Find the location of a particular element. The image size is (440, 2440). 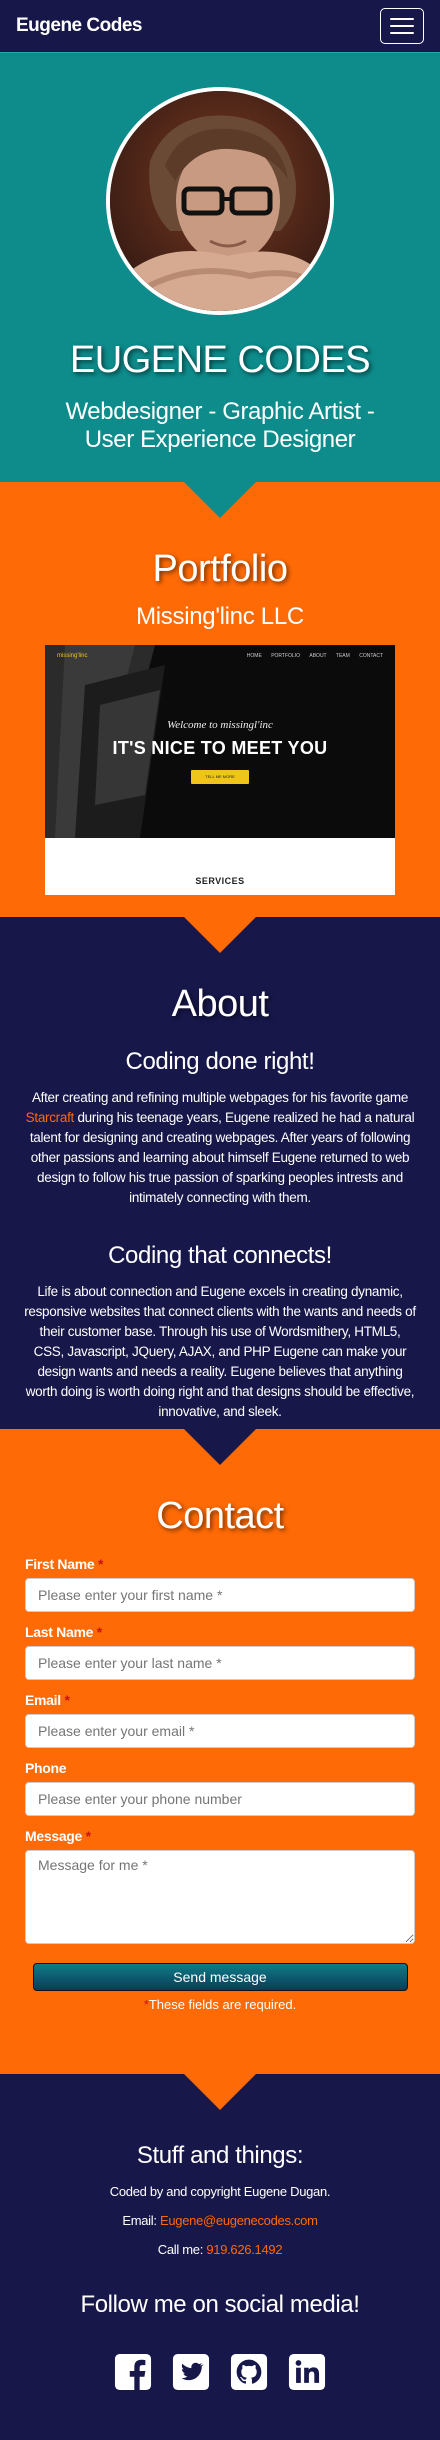

profile-photo is located at coordinates (220, 201).